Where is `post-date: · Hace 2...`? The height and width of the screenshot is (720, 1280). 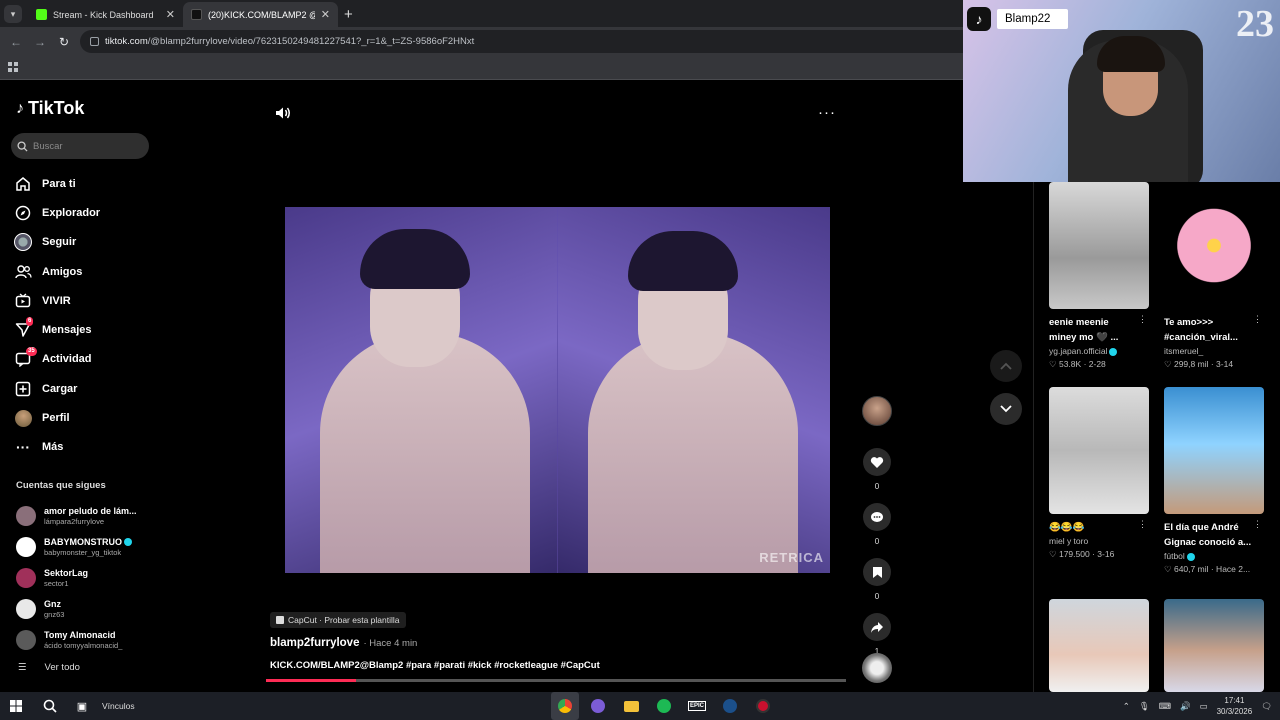
post-date: · Hace 2... is located at coordinates (1230, 569).